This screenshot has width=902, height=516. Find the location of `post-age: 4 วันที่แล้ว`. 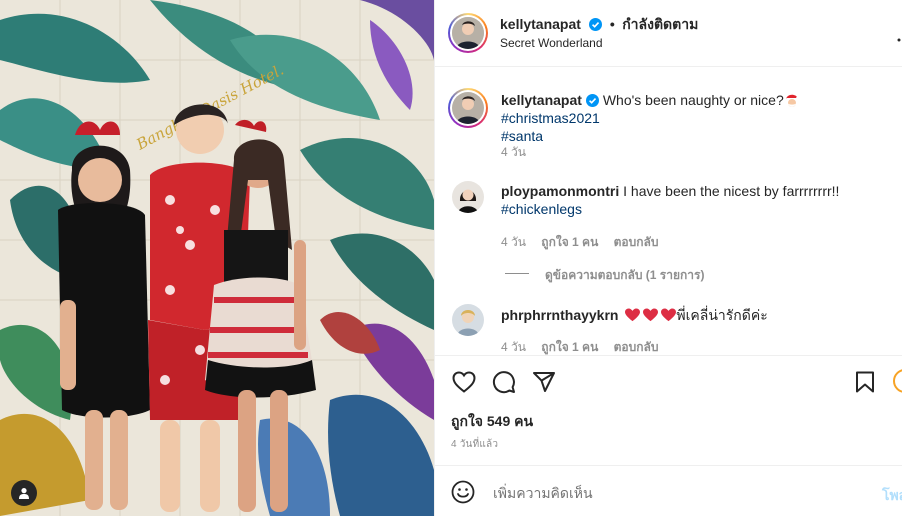

post-age: 4 วันที่แล้ว is located at coordinates (474, 444).